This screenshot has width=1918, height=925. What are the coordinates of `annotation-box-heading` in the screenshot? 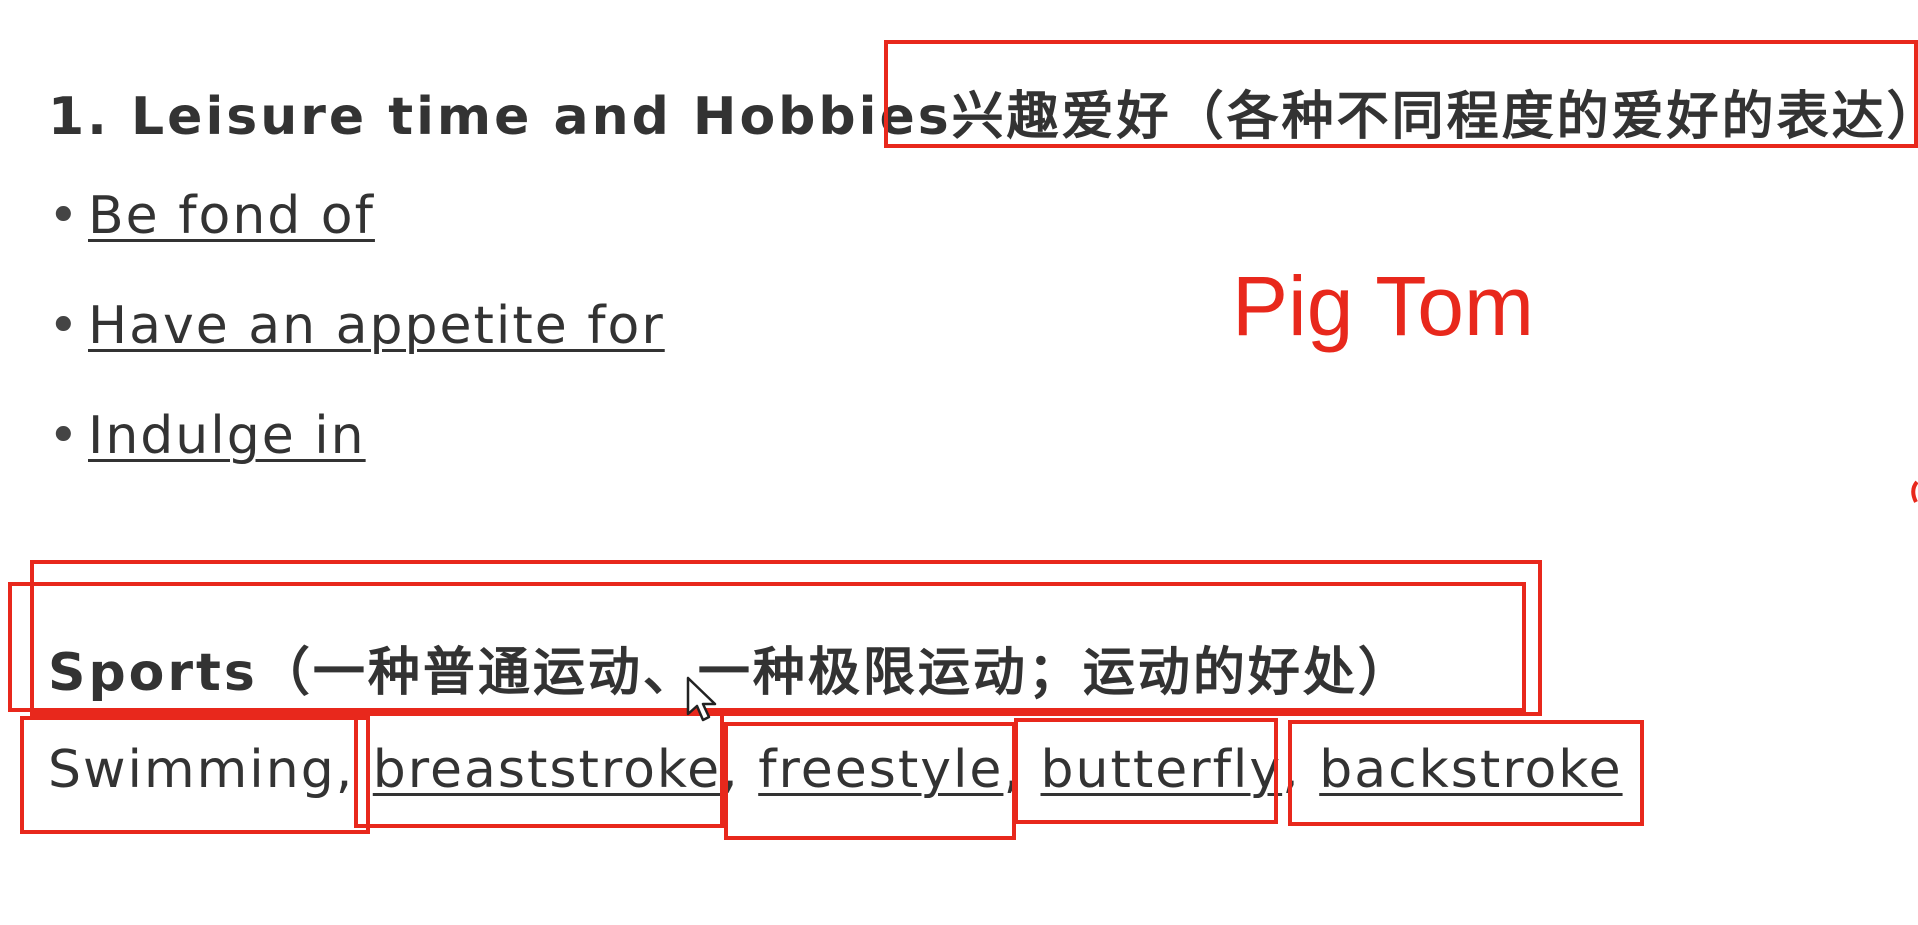 It's located at (1401, 94).